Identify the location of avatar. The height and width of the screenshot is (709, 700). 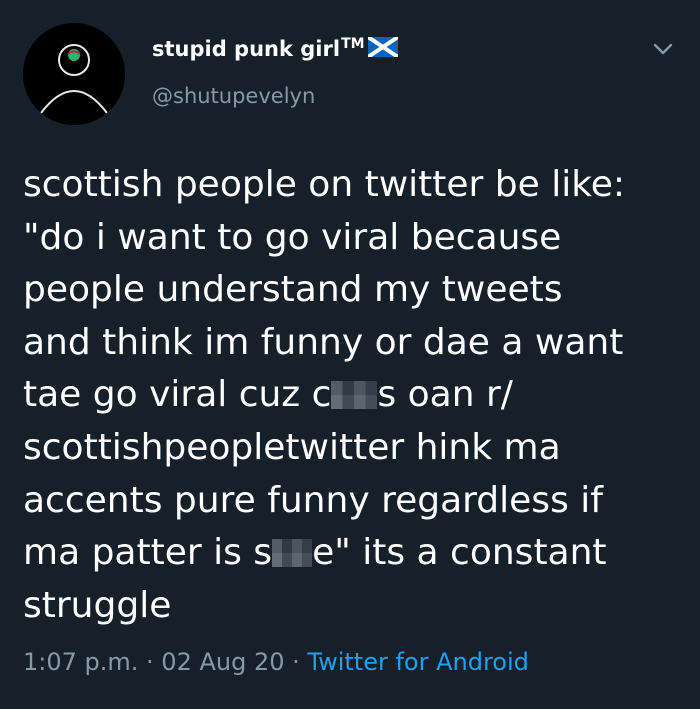
(74, 74).